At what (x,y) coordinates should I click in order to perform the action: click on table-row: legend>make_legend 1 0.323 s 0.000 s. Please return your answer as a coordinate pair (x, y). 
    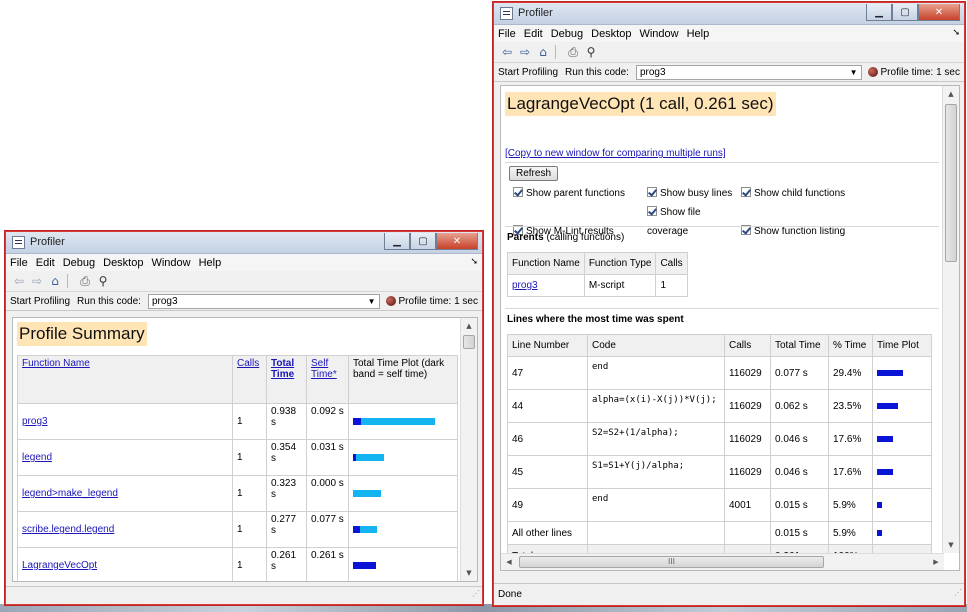
    Looking at the image, I should click on (237, 493).